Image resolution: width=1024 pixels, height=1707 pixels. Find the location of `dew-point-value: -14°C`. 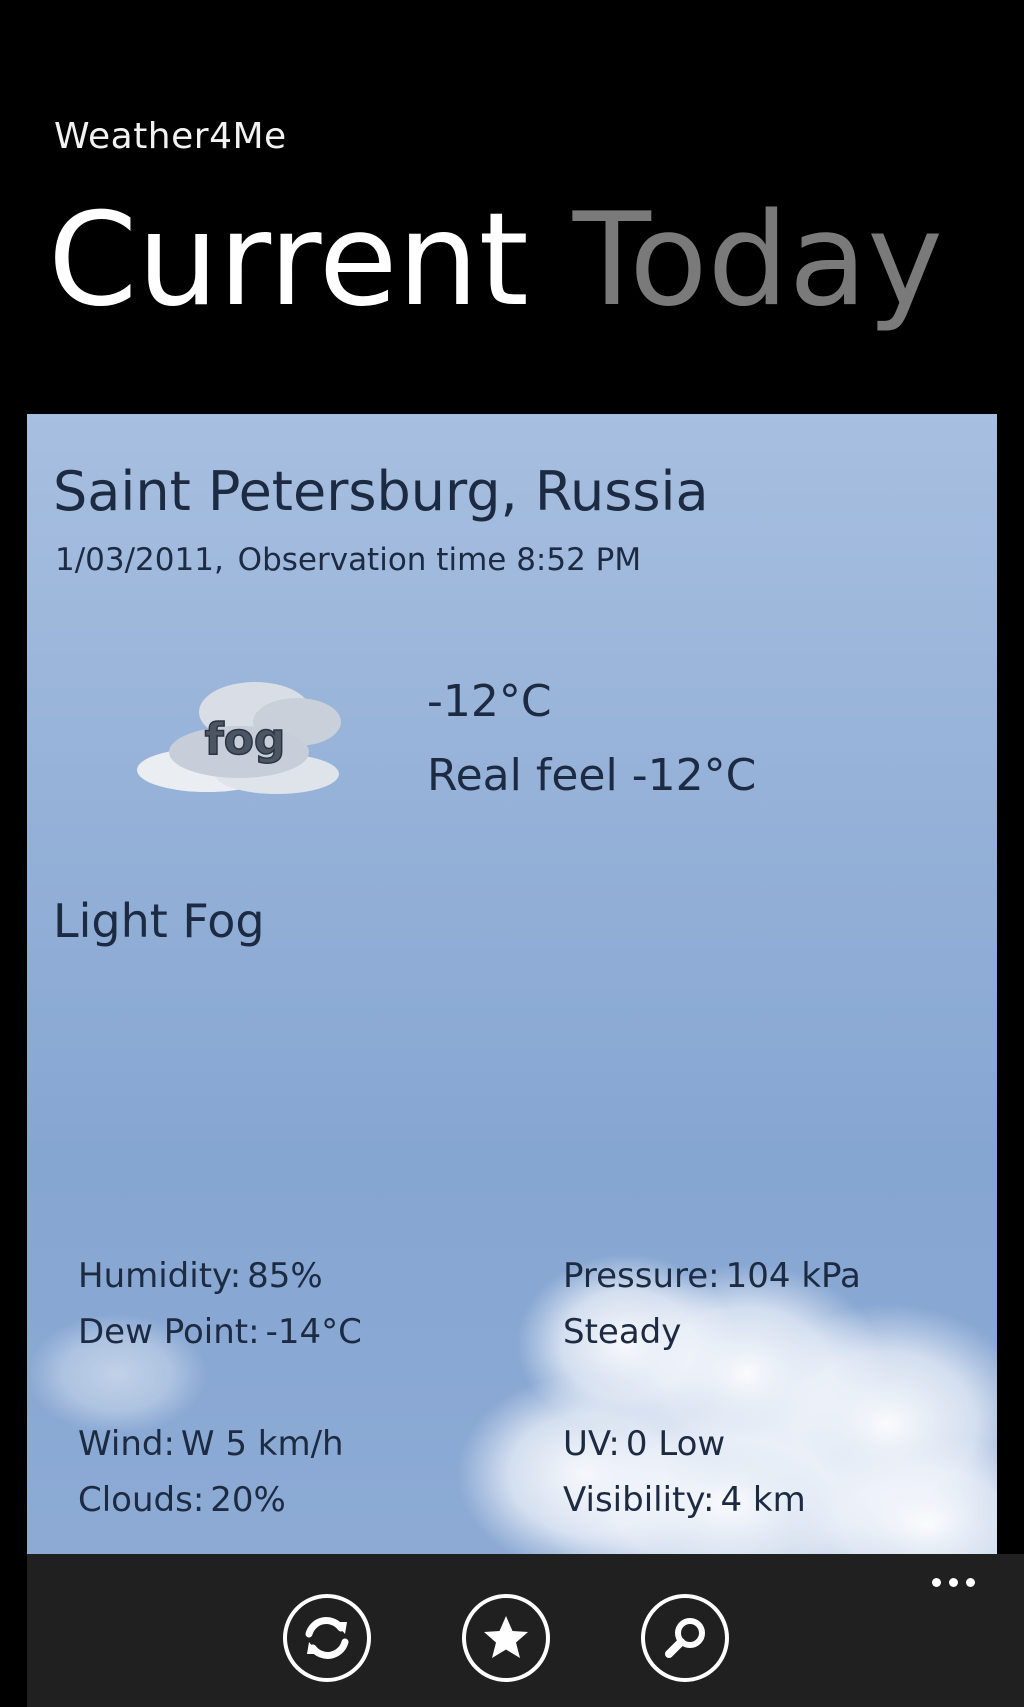

dew-point-value: -14°C is located at coordinates (313, 1332).